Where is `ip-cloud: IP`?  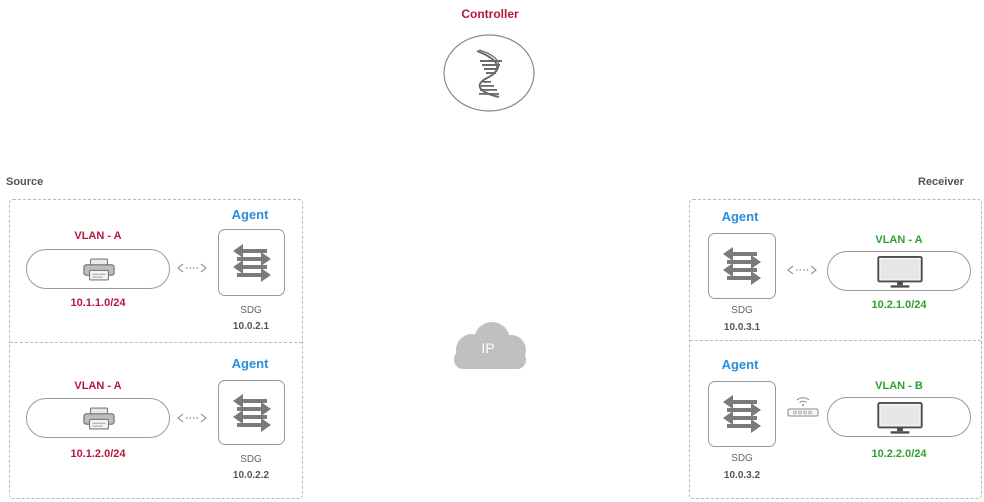 ip-cloud: IP is located at coordinates (488, 345).